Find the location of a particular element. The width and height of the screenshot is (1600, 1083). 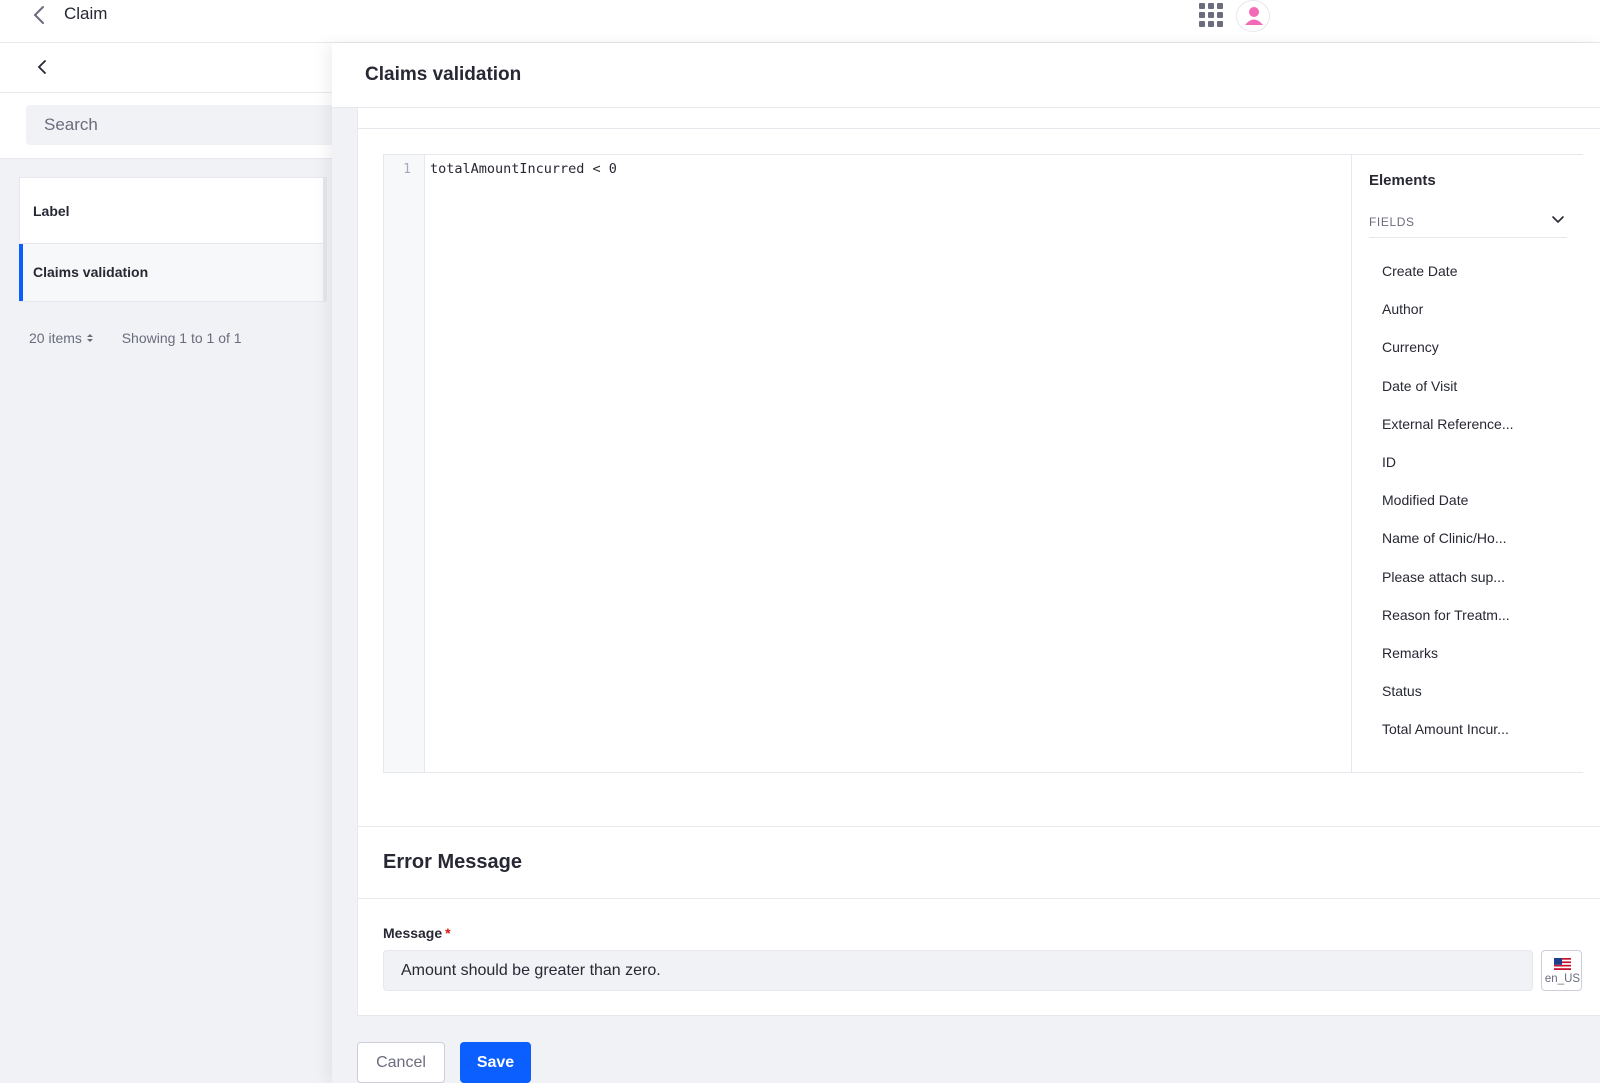

items-per-page-label: 20 items is located at coordinates (55, 338).